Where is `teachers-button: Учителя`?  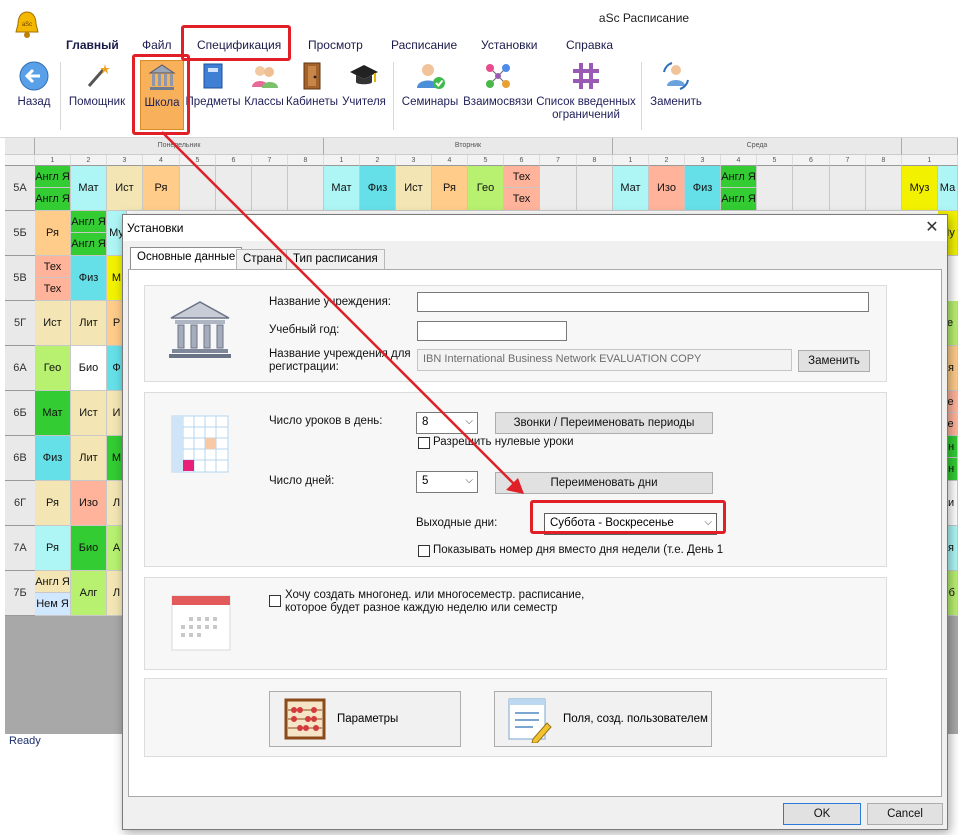 teachers-button: Учителя is located at coordinates (364, 84).